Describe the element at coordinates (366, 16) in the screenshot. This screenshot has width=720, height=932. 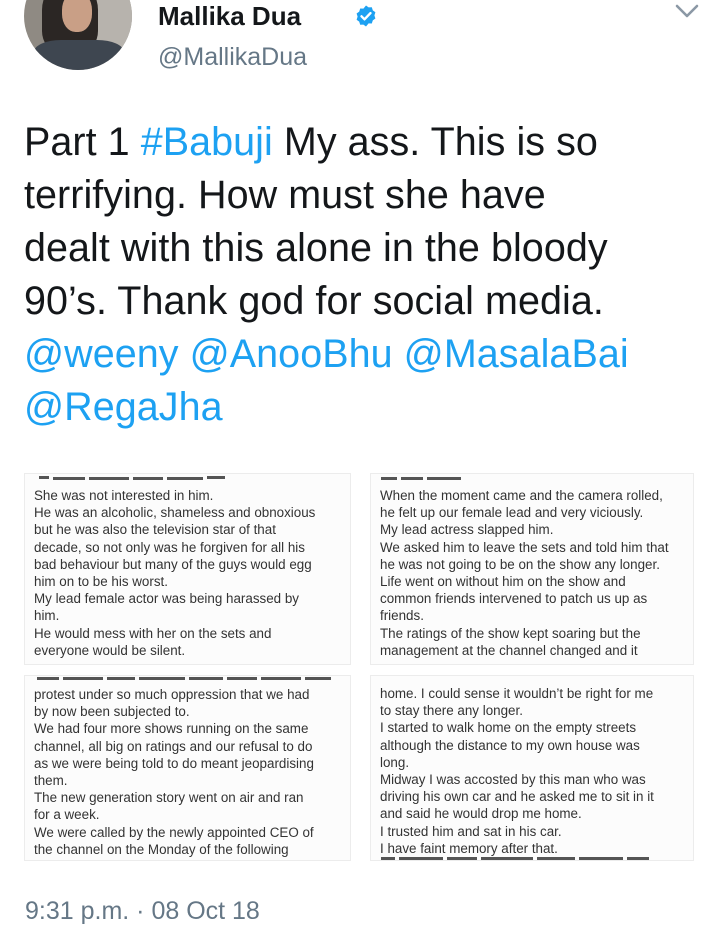
I see `verified-badge-icon` at that location.